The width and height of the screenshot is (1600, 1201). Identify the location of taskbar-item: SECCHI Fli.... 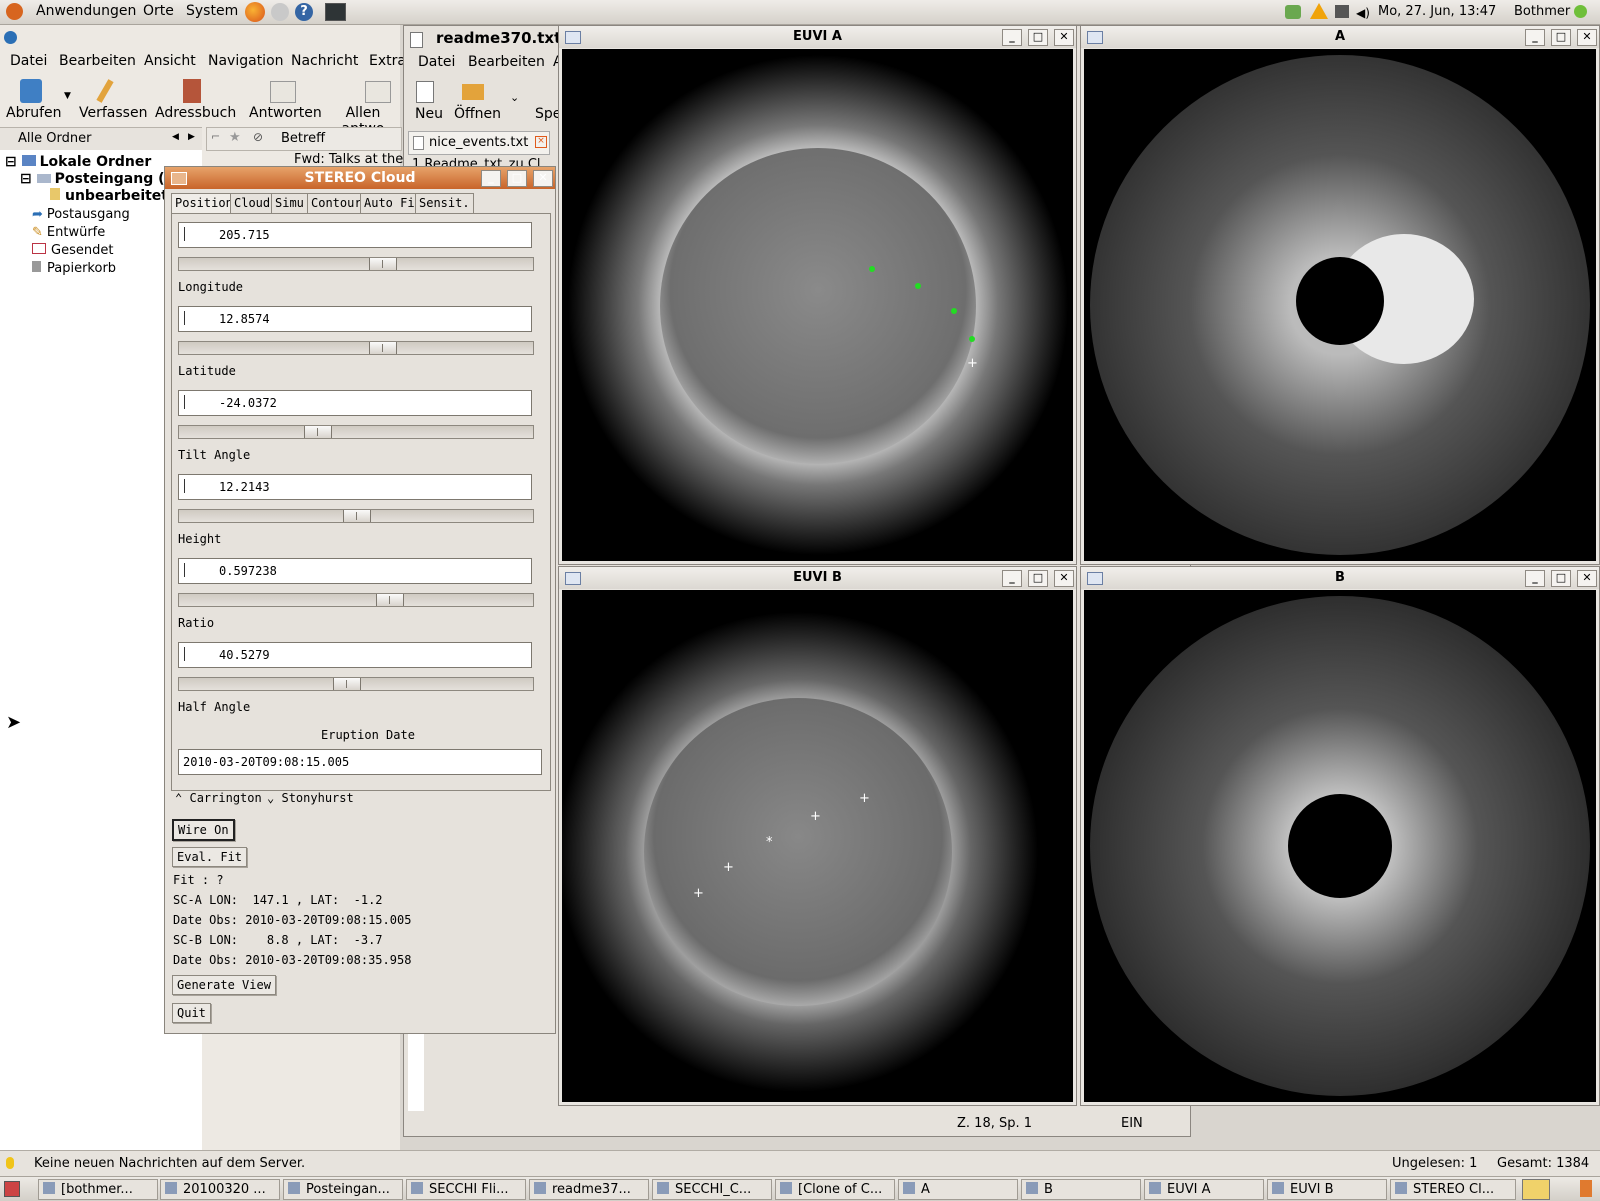
(466, 1189).